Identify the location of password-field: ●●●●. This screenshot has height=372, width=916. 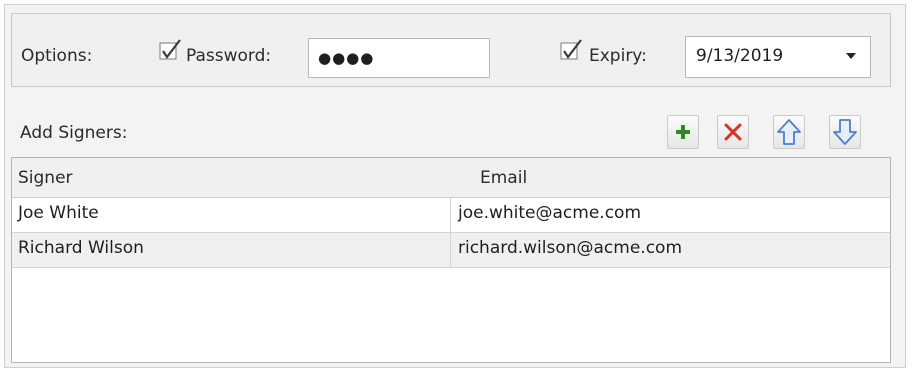
(399, 58).